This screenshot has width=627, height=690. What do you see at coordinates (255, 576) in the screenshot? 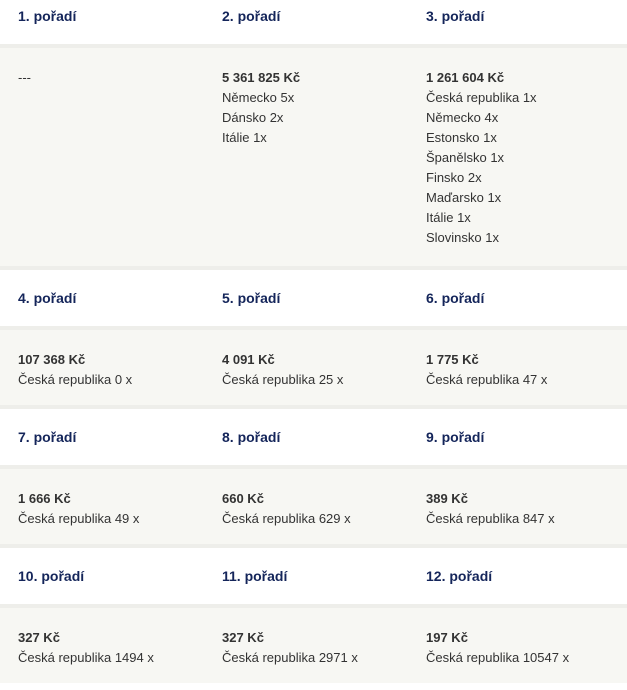
I see `tier-header: 11. pořadí` at bounding box center [255, 576].